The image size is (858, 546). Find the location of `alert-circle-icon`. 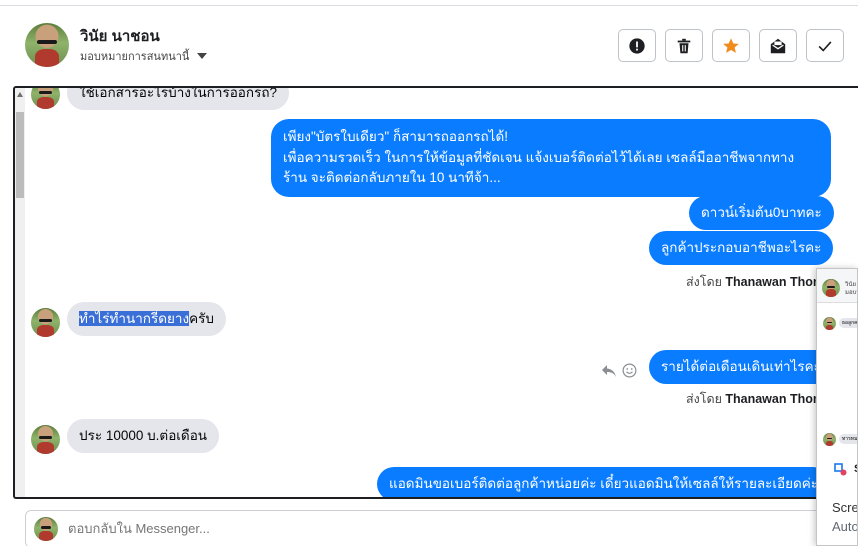

alert-circle-icon is located at coordinates (637, 45).